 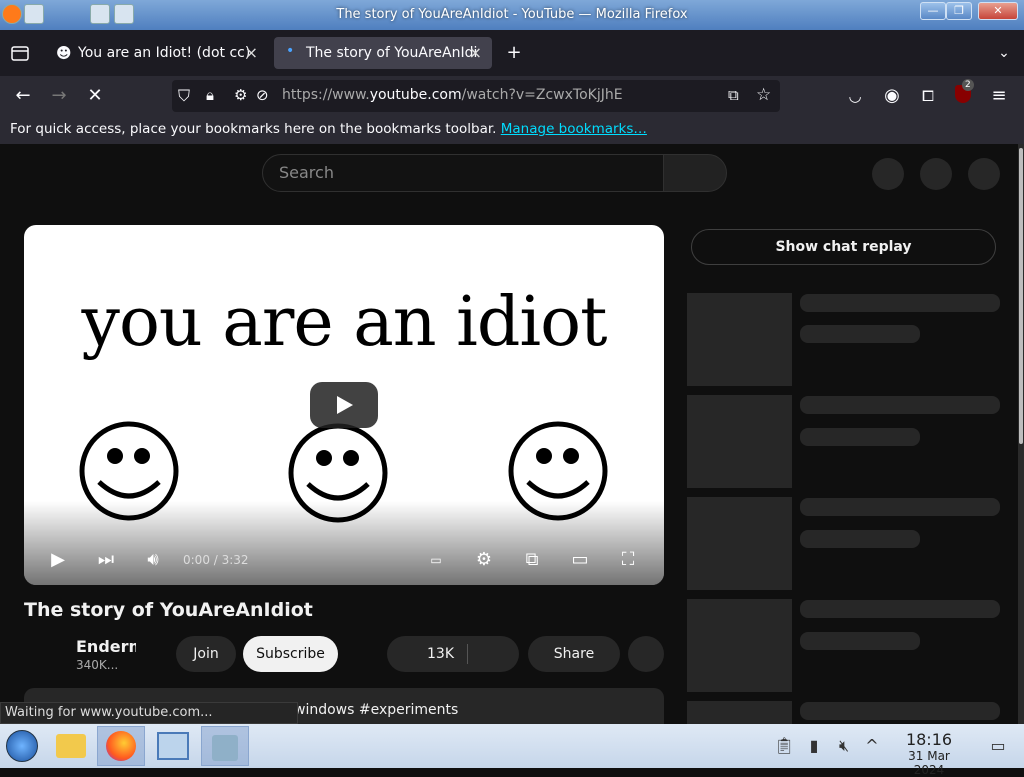 I want to click on volume-muted-icon: 🔇︎, so click(x=844, y=746).